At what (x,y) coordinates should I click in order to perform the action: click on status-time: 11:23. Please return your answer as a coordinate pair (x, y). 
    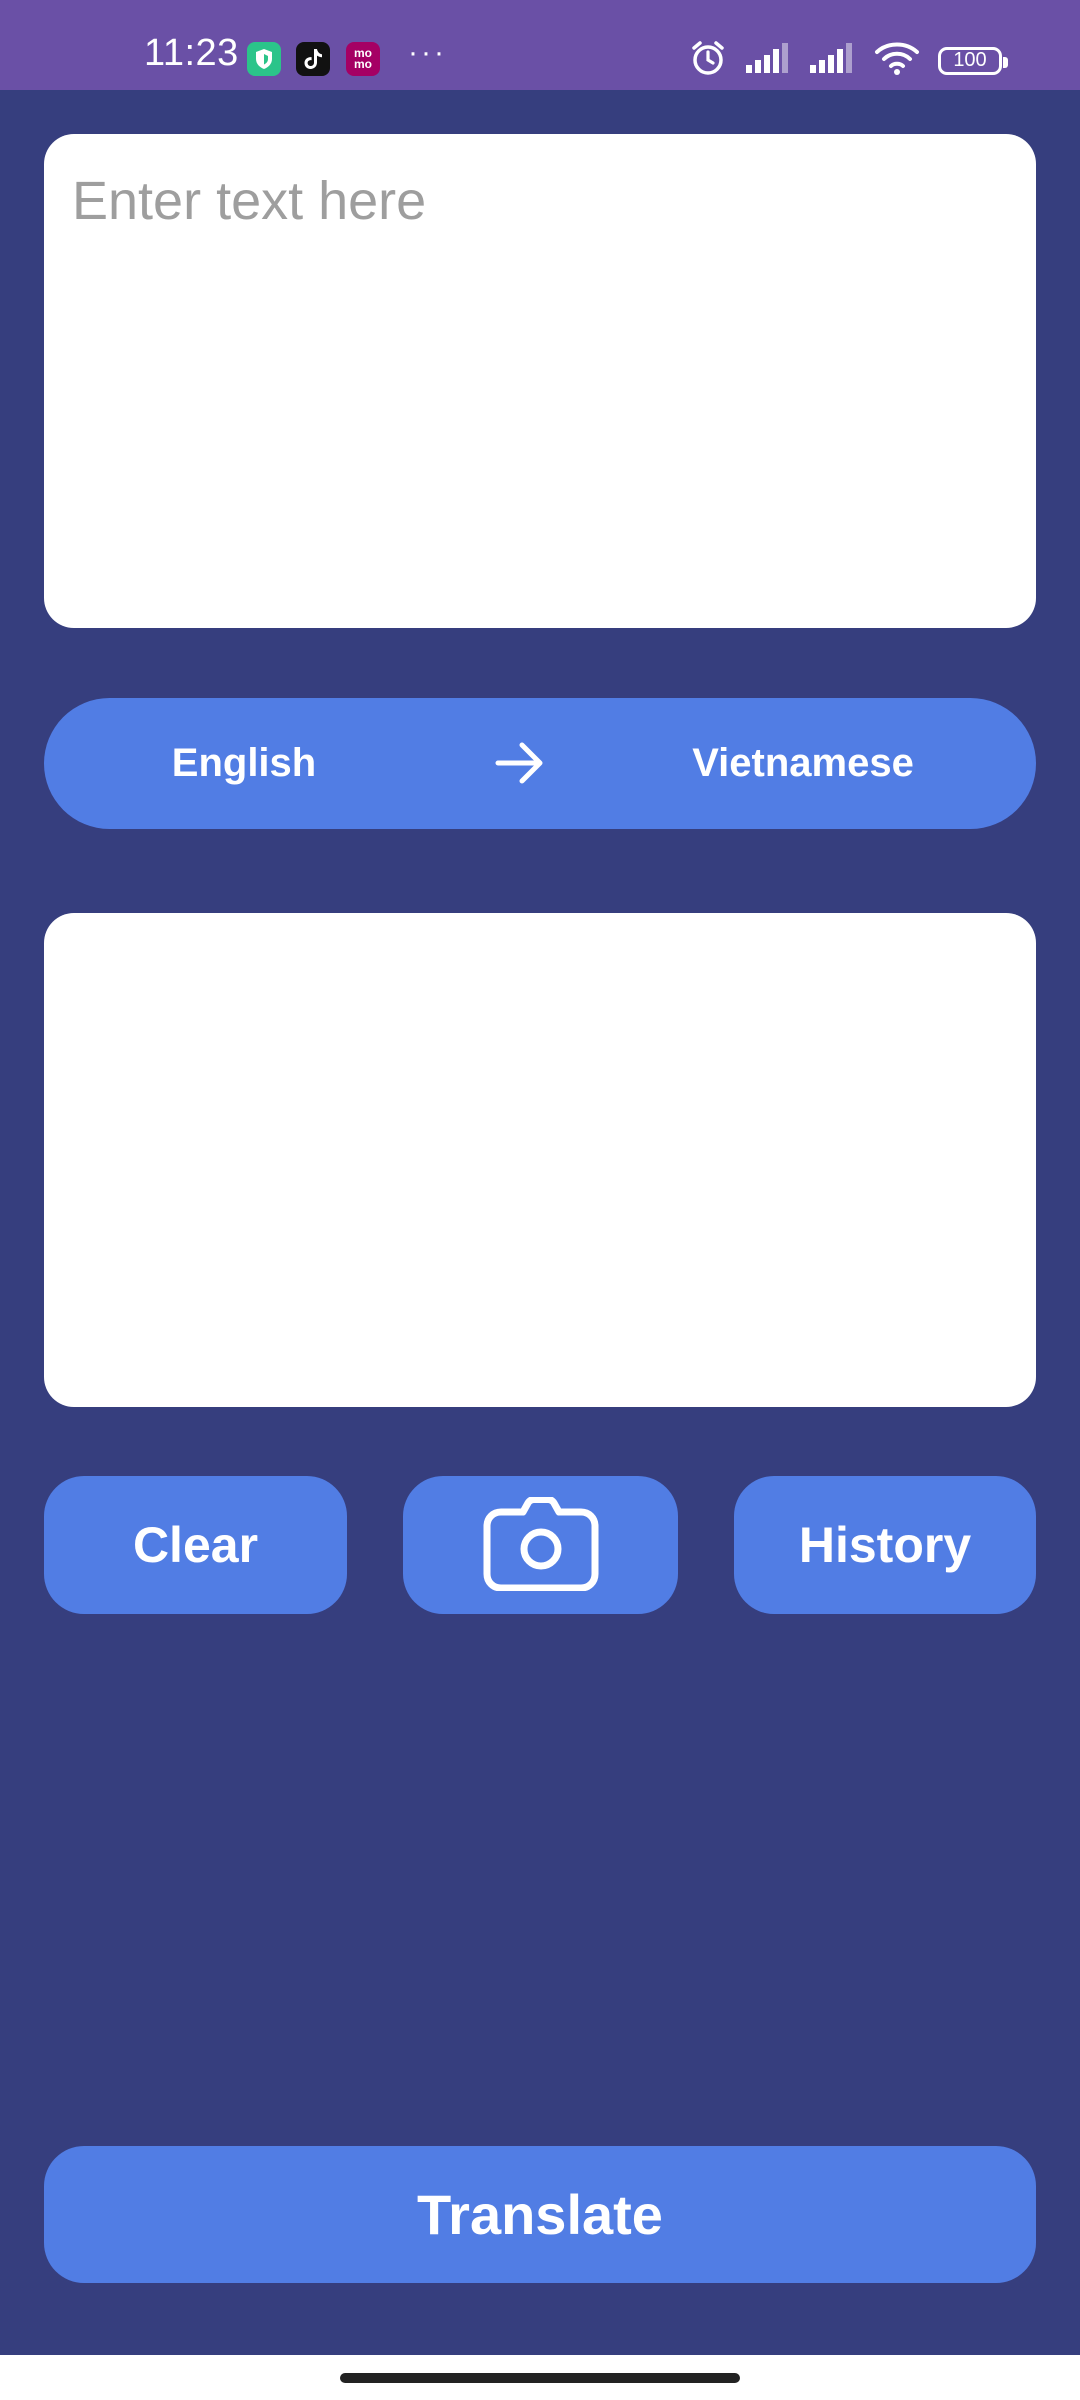
    Looking at the image, I should click on (191, 53).